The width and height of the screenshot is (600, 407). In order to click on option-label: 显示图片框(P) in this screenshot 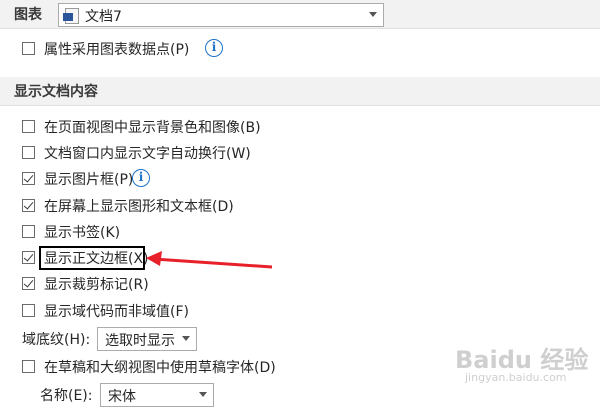, I will do `click(89, 180)`.